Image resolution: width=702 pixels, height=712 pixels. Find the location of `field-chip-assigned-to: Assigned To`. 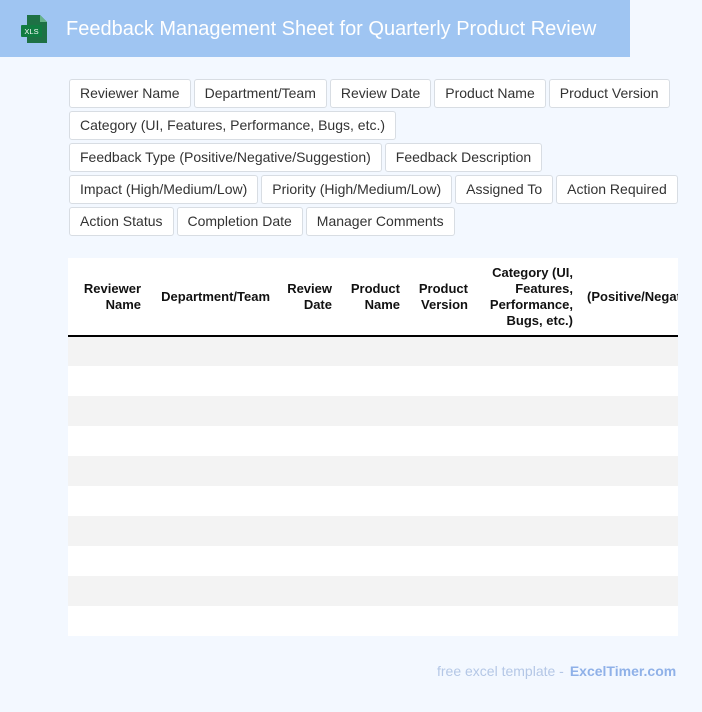

field-chip-assigned-to: Assigned To is located at coordinates (504, 189).